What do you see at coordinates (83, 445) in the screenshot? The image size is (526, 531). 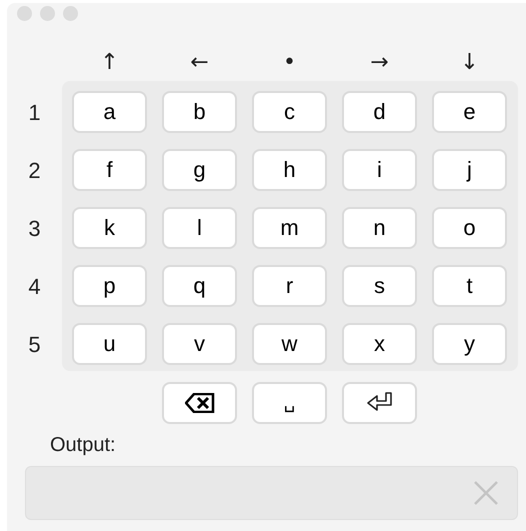 I see `output-label: Output:` at bounding box center [83, 445].